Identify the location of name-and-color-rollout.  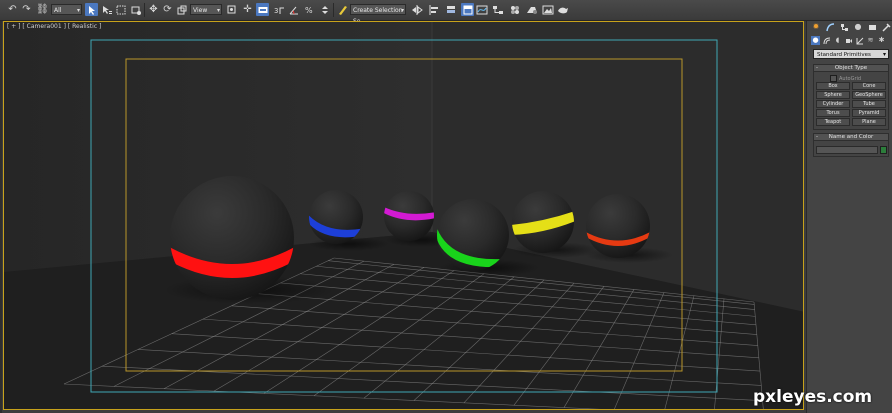
(851, 149).